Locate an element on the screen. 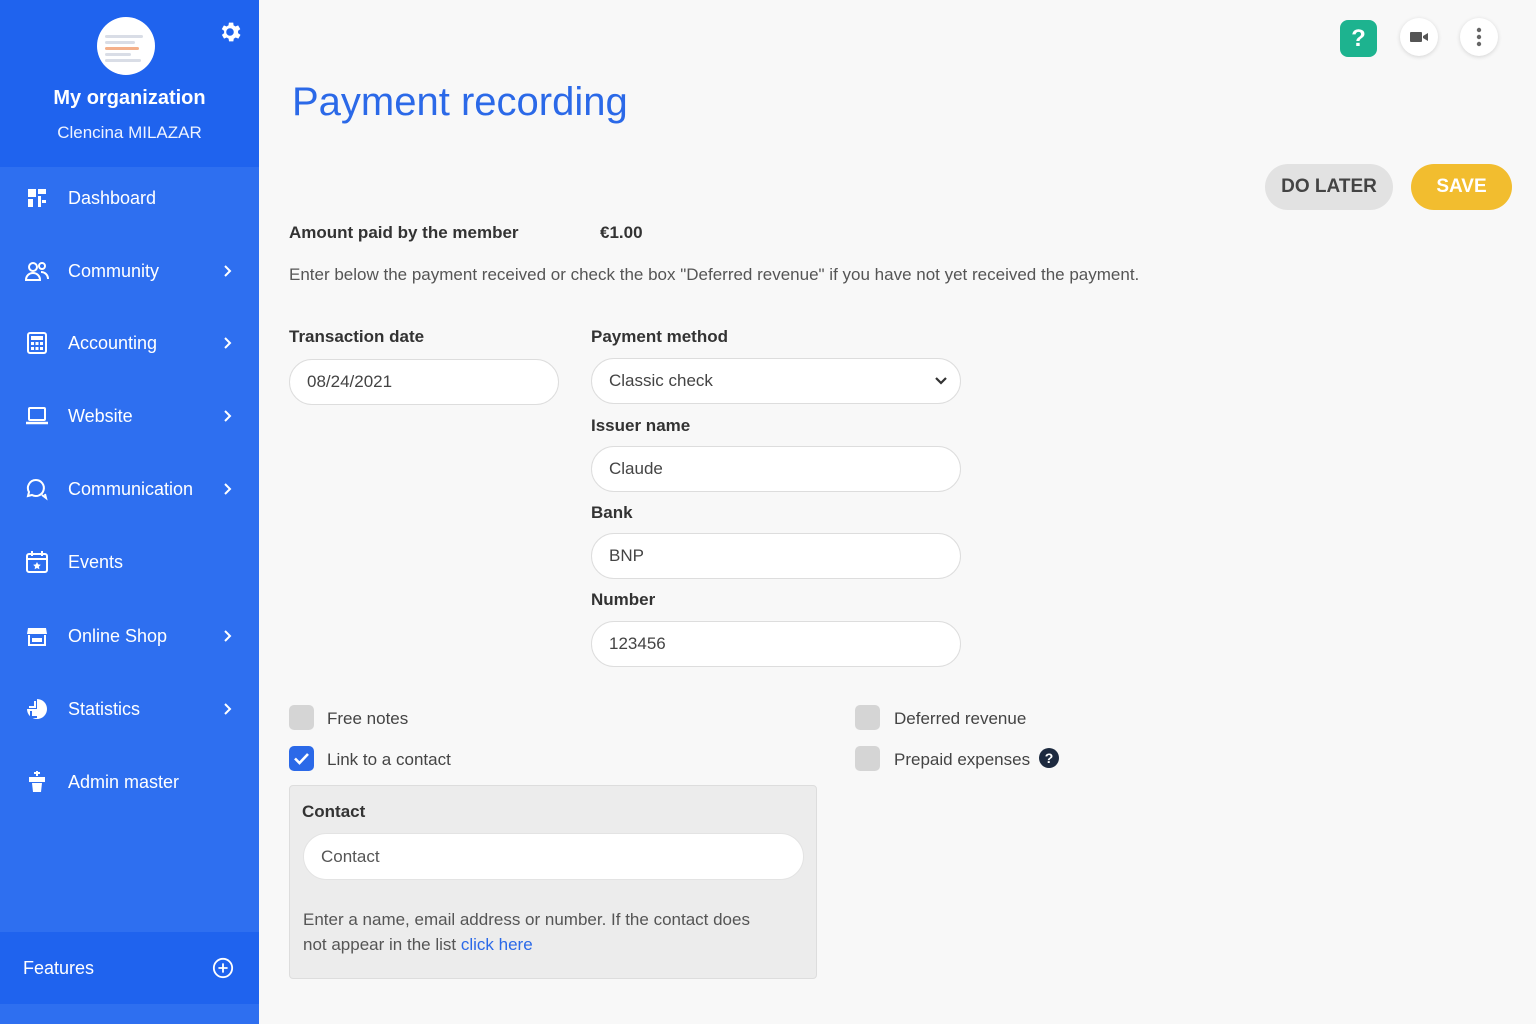 This screenshot has width=1536, height=1024. contact-input: Contact is located at coordinates (553, 856).